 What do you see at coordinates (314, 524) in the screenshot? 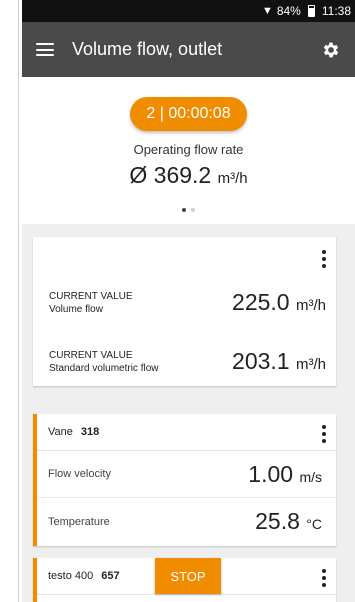
I see `reading-unit: °C` at bounding box center [314, 524].